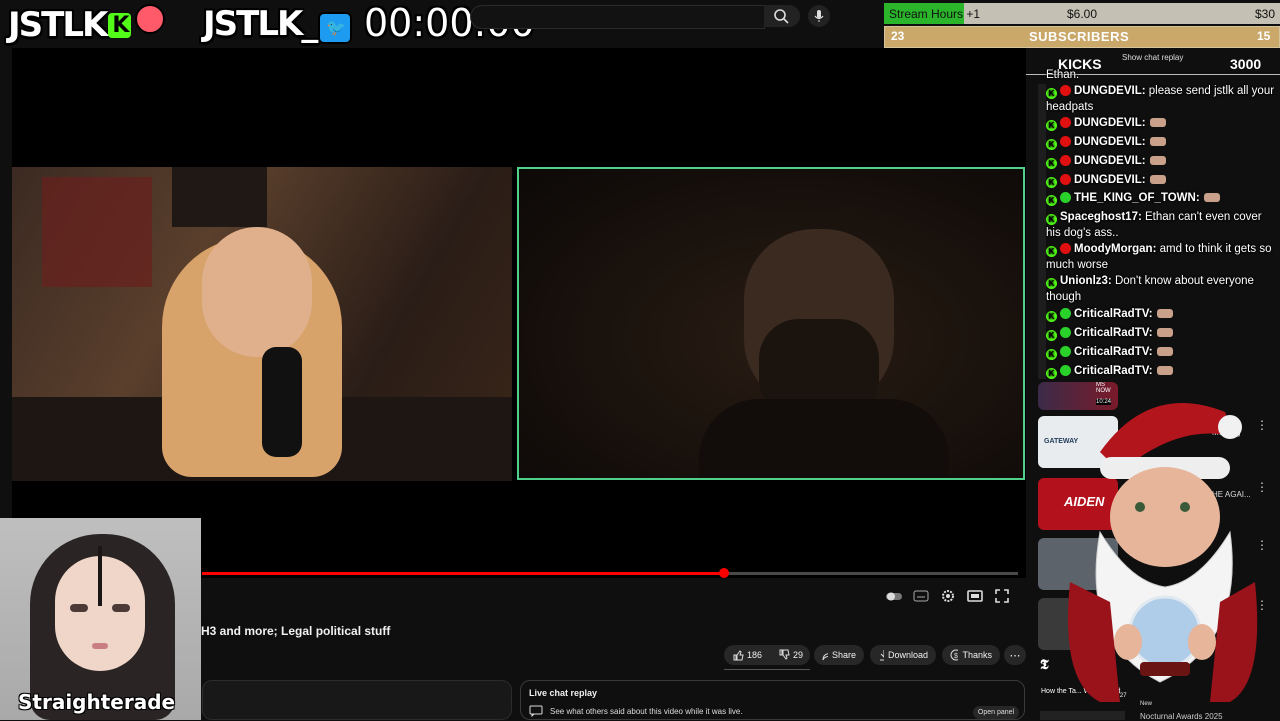  I want to click on search-button, so click(782, 16).